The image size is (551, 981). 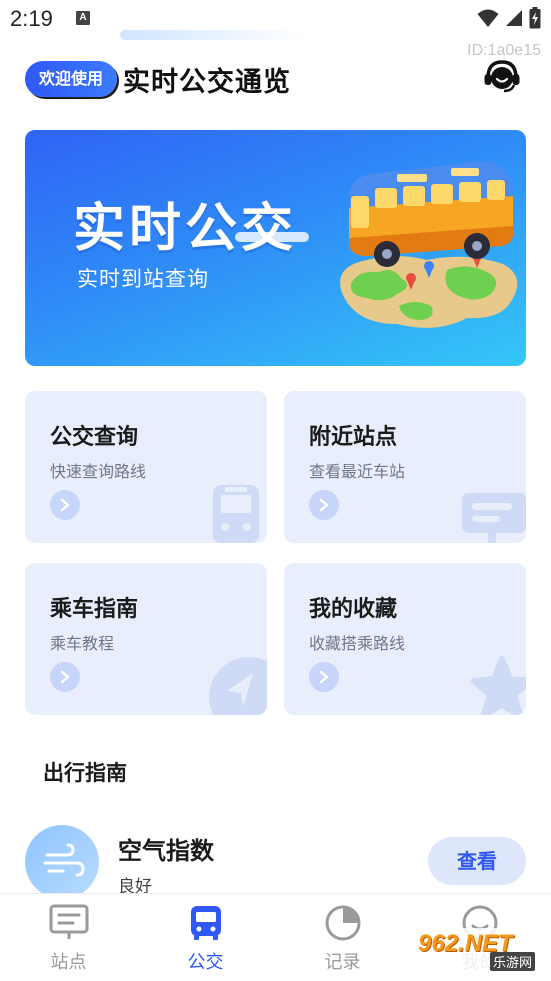 I want to click on card-subtitle: 快速查询路线, so click(x=98, y=471).